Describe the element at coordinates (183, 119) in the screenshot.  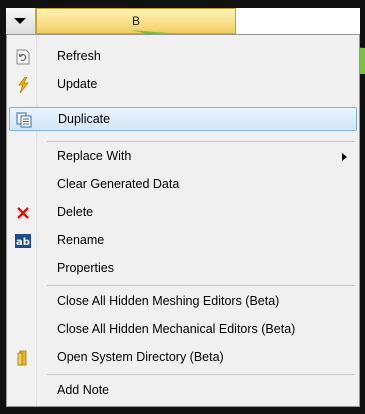
I see `menu-item-duplicate: Duplicate` at that location.